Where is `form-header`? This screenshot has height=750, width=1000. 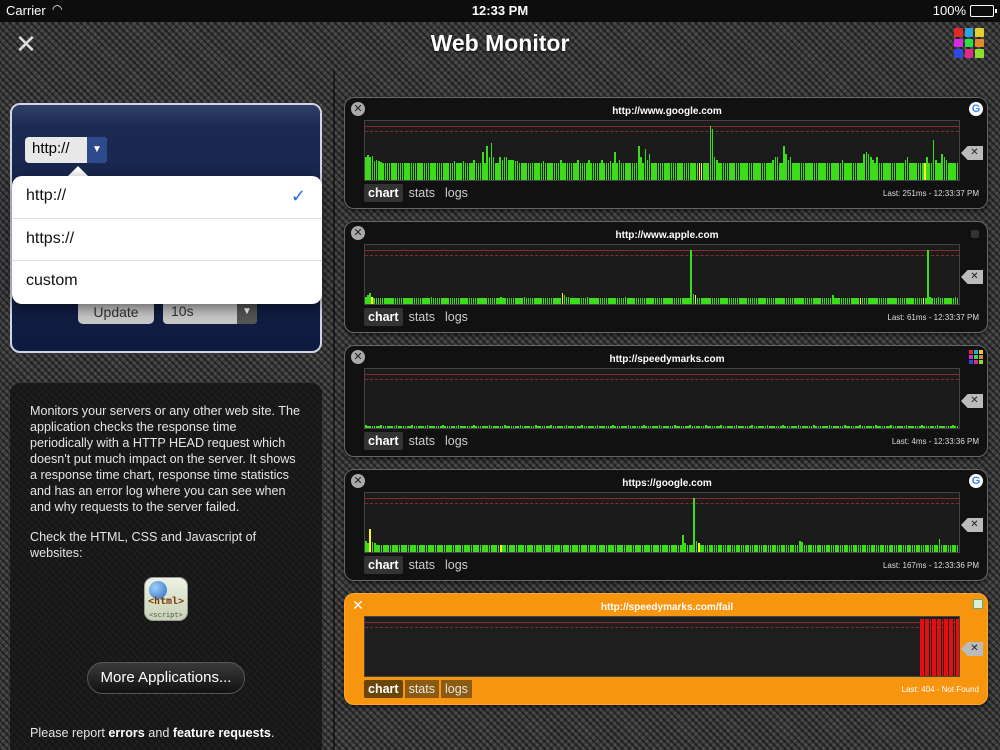
form-header is located at coordinates (166, 116).